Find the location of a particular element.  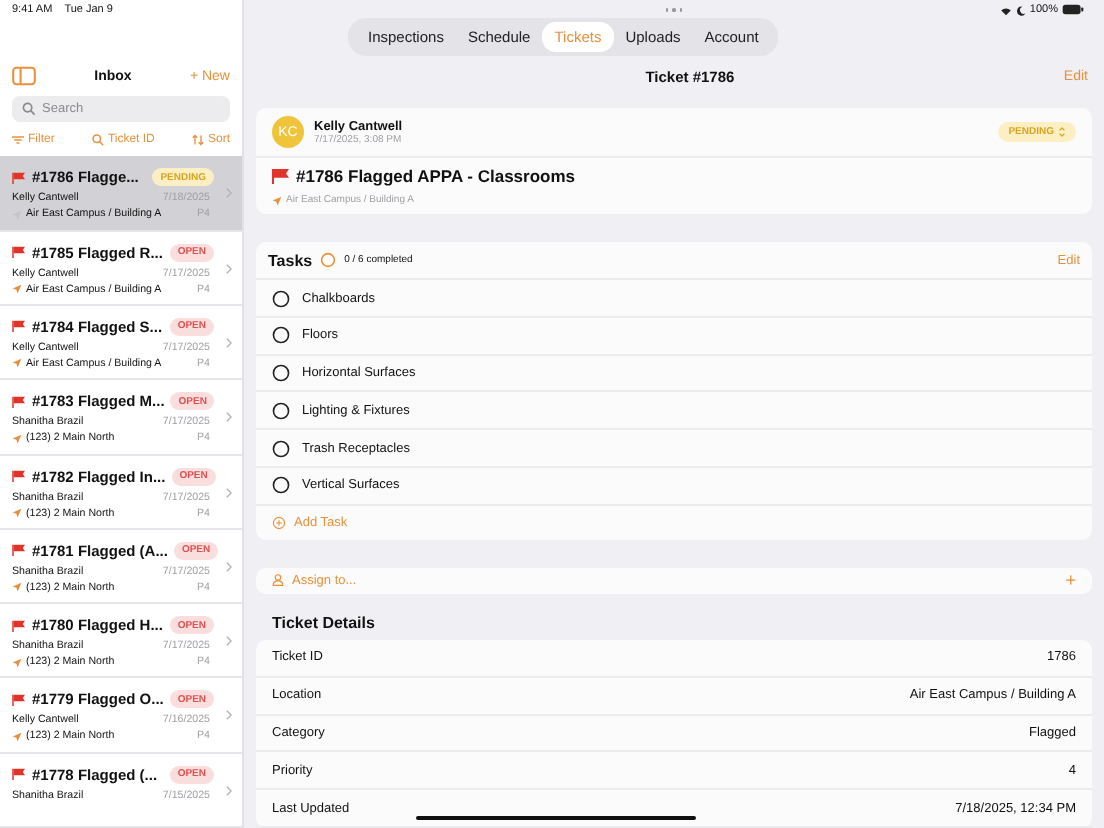

ticket-title: #1786 Flagged APPA - Classrooms is located at coordinates (436, 176).